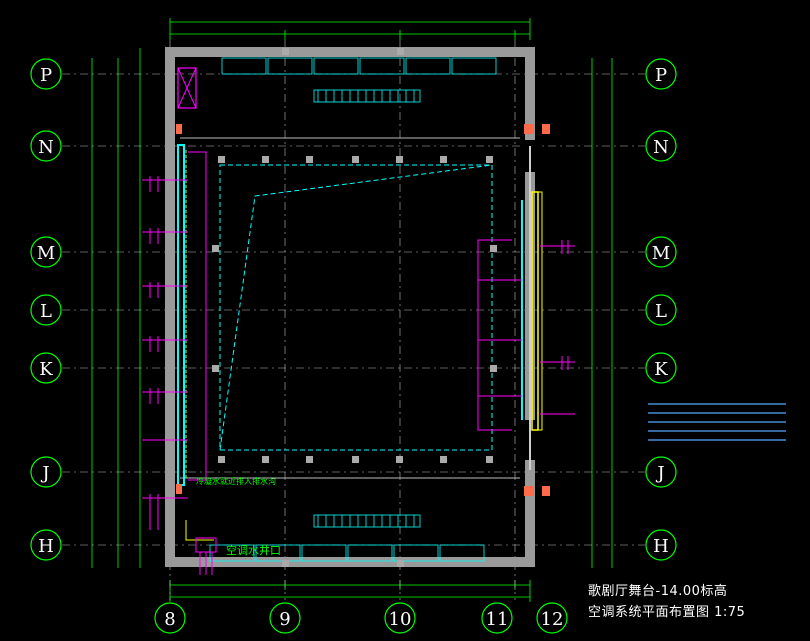 The height and width of the screenshot is (641, 810). Describe the element at coordinates (46, 147) in the screenshot. I see `axis-label-row-N-left: N` at that location.